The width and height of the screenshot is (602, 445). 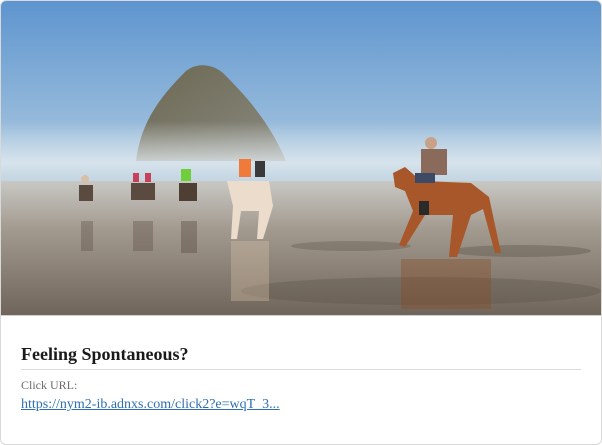 What do you see at coordinates (301, 369) in the screenshot?
I see `title-divider` at bounding box center [301, 369].